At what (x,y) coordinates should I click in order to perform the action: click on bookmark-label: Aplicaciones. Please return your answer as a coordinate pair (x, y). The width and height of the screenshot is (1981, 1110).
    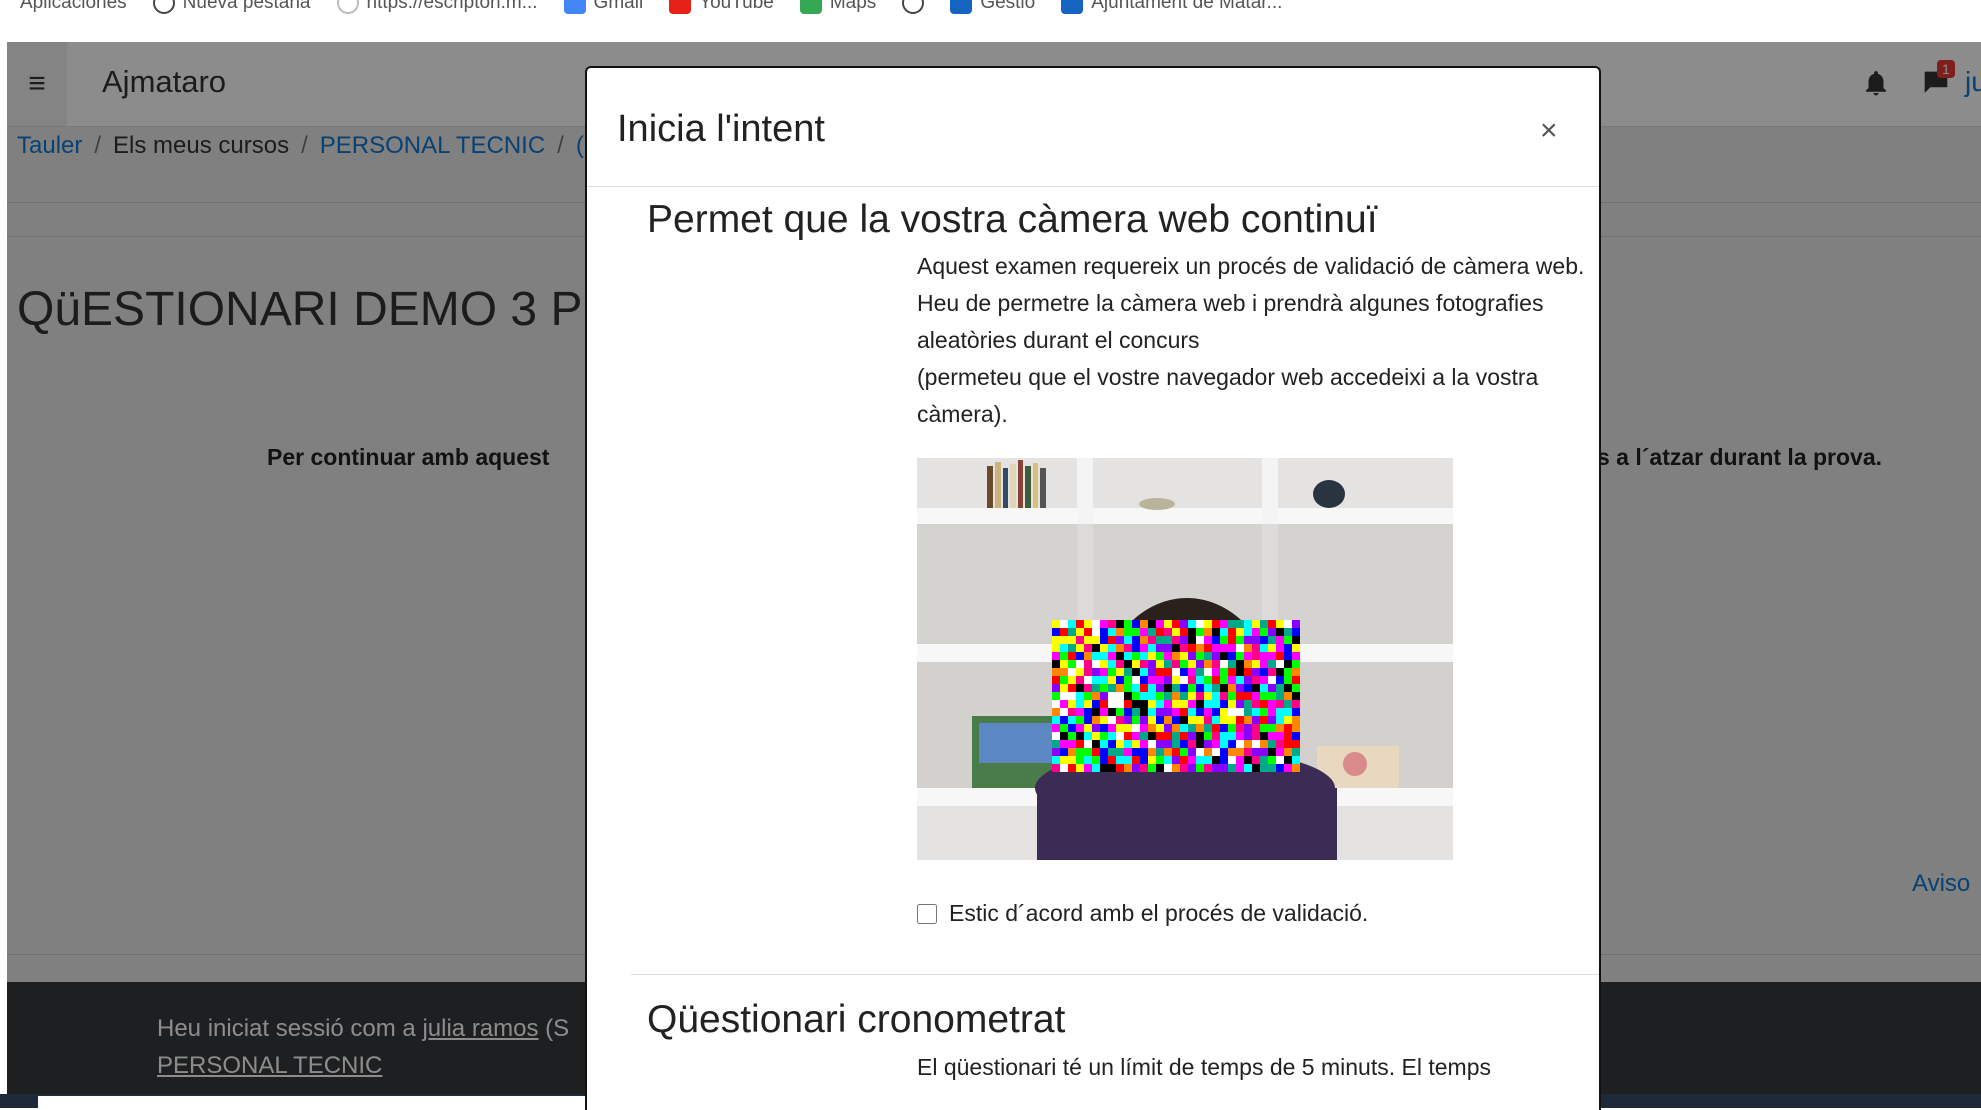
    Looking at the image, I should click on (73, 6).